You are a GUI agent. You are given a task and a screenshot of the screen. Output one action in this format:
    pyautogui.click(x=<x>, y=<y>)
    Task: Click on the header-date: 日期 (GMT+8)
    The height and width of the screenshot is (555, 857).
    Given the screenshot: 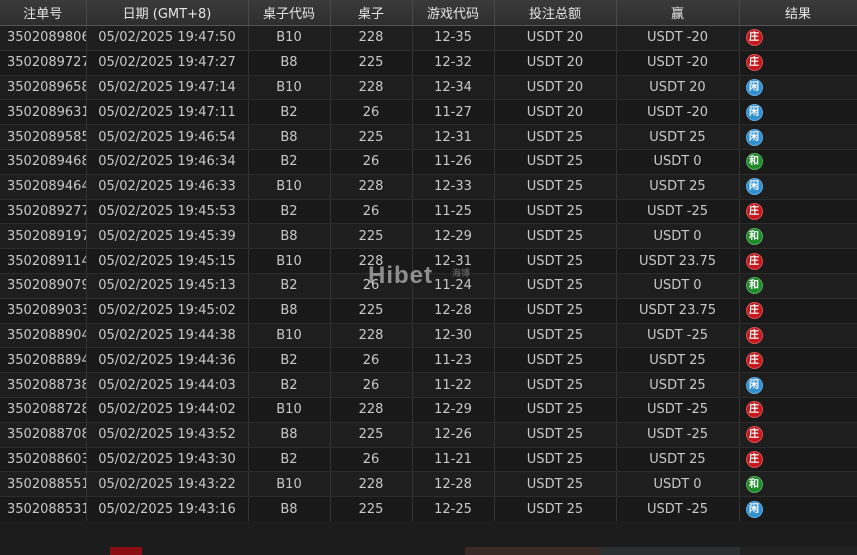 What is the action you would take?
    pyautogui.click(x=167, y=13)
    